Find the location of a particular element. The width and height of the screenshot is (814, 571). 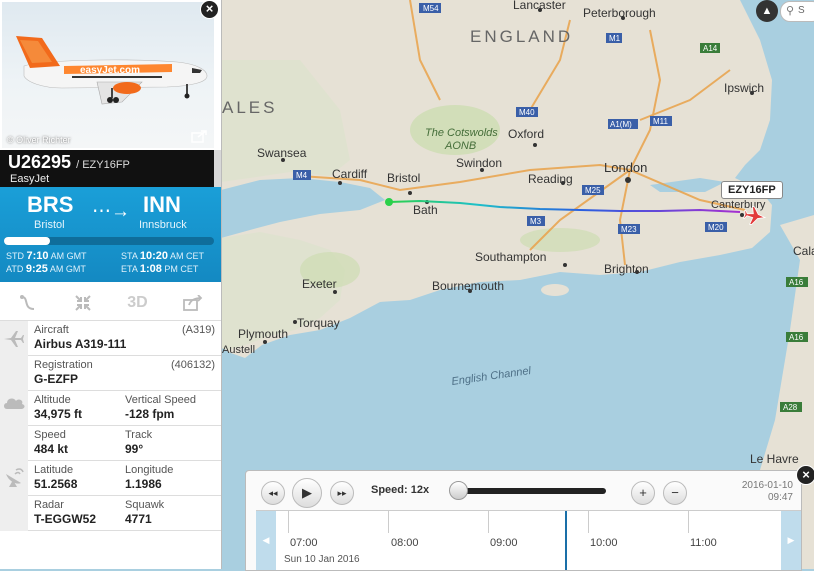

map-place-label: Bristol is located at coordinates (403, 178).